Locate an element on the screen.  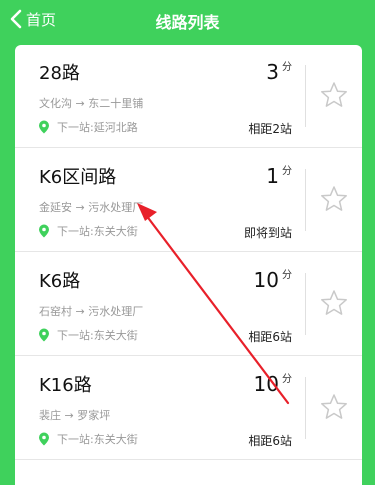
stop-distance: 即将到站 is located at coordinates (267, 233).